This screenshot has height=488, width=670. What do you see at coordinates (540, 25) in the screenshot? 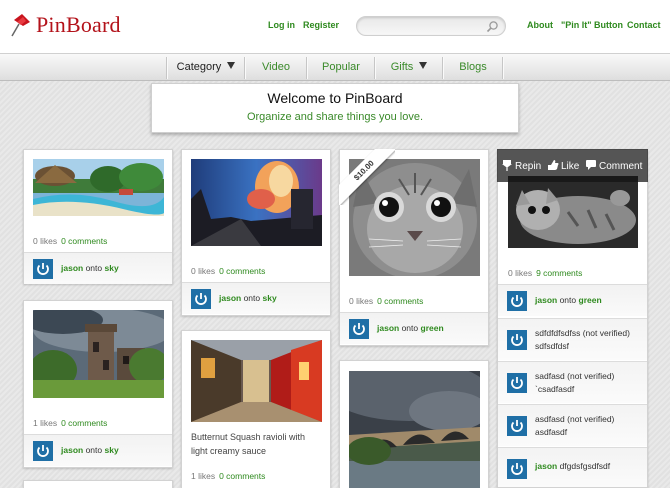
I see `about-link: About` at bounding box center [540, 25].